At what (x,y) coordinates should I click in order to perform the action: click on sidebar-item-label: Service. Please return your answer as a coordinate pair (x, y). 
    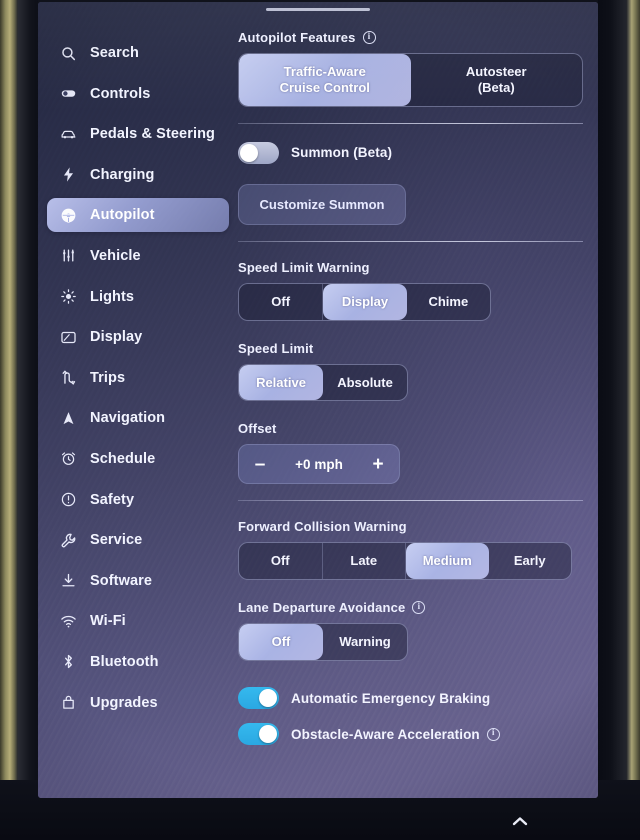
    Looking at the image, I should click on (116, 540).